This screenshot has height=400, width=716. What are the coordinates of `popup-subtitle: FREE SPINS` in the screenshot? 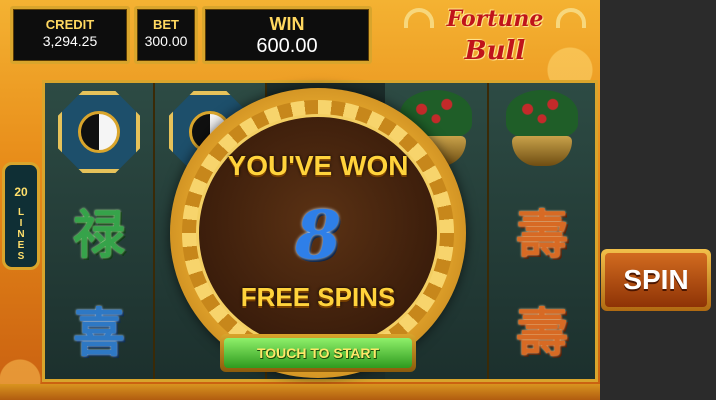 It's located at (318, 297).